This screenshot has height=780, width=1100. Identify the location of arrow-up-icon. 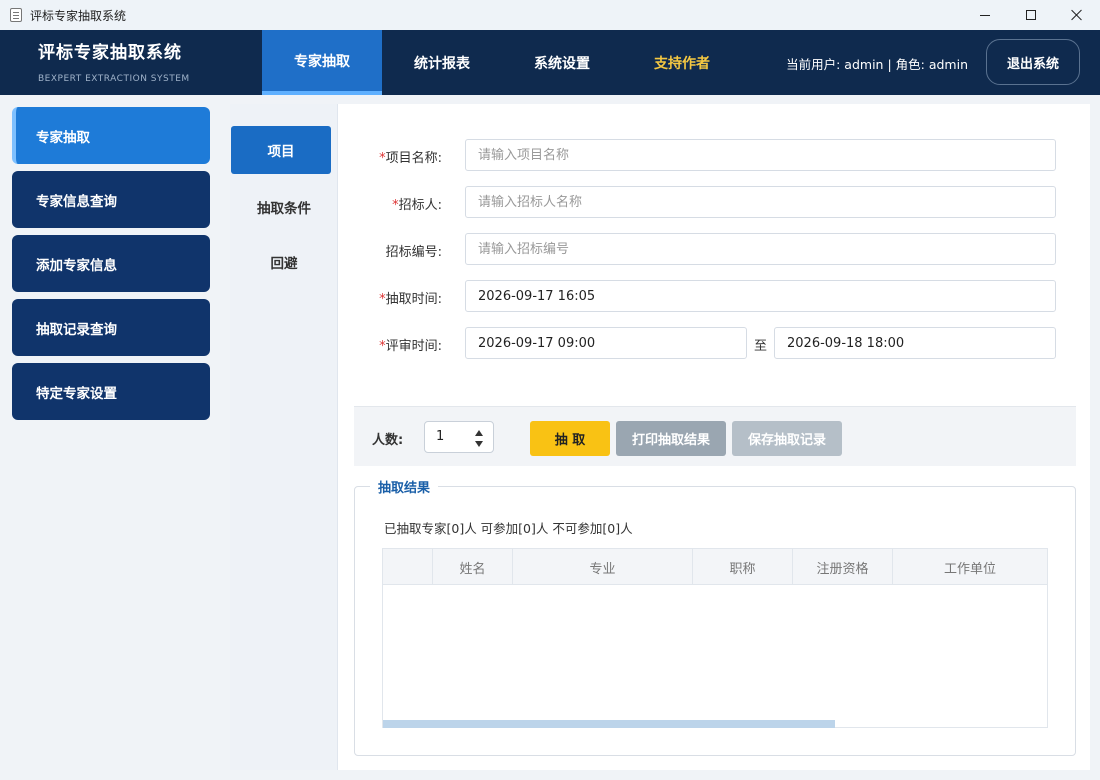
(479, 433).